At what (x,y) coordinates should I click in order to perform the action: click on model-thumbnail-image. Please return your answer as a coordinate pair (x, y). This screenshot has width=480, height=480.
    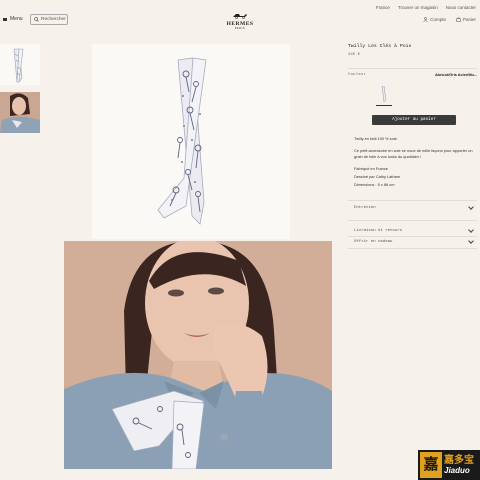
    Looking at the image, I should click on (20, 112).